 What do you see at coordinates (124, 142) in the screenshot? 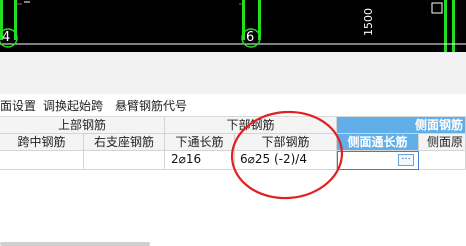
I see `col-header-right-support: 右支座钢筋` at bounding box center [124, 142].